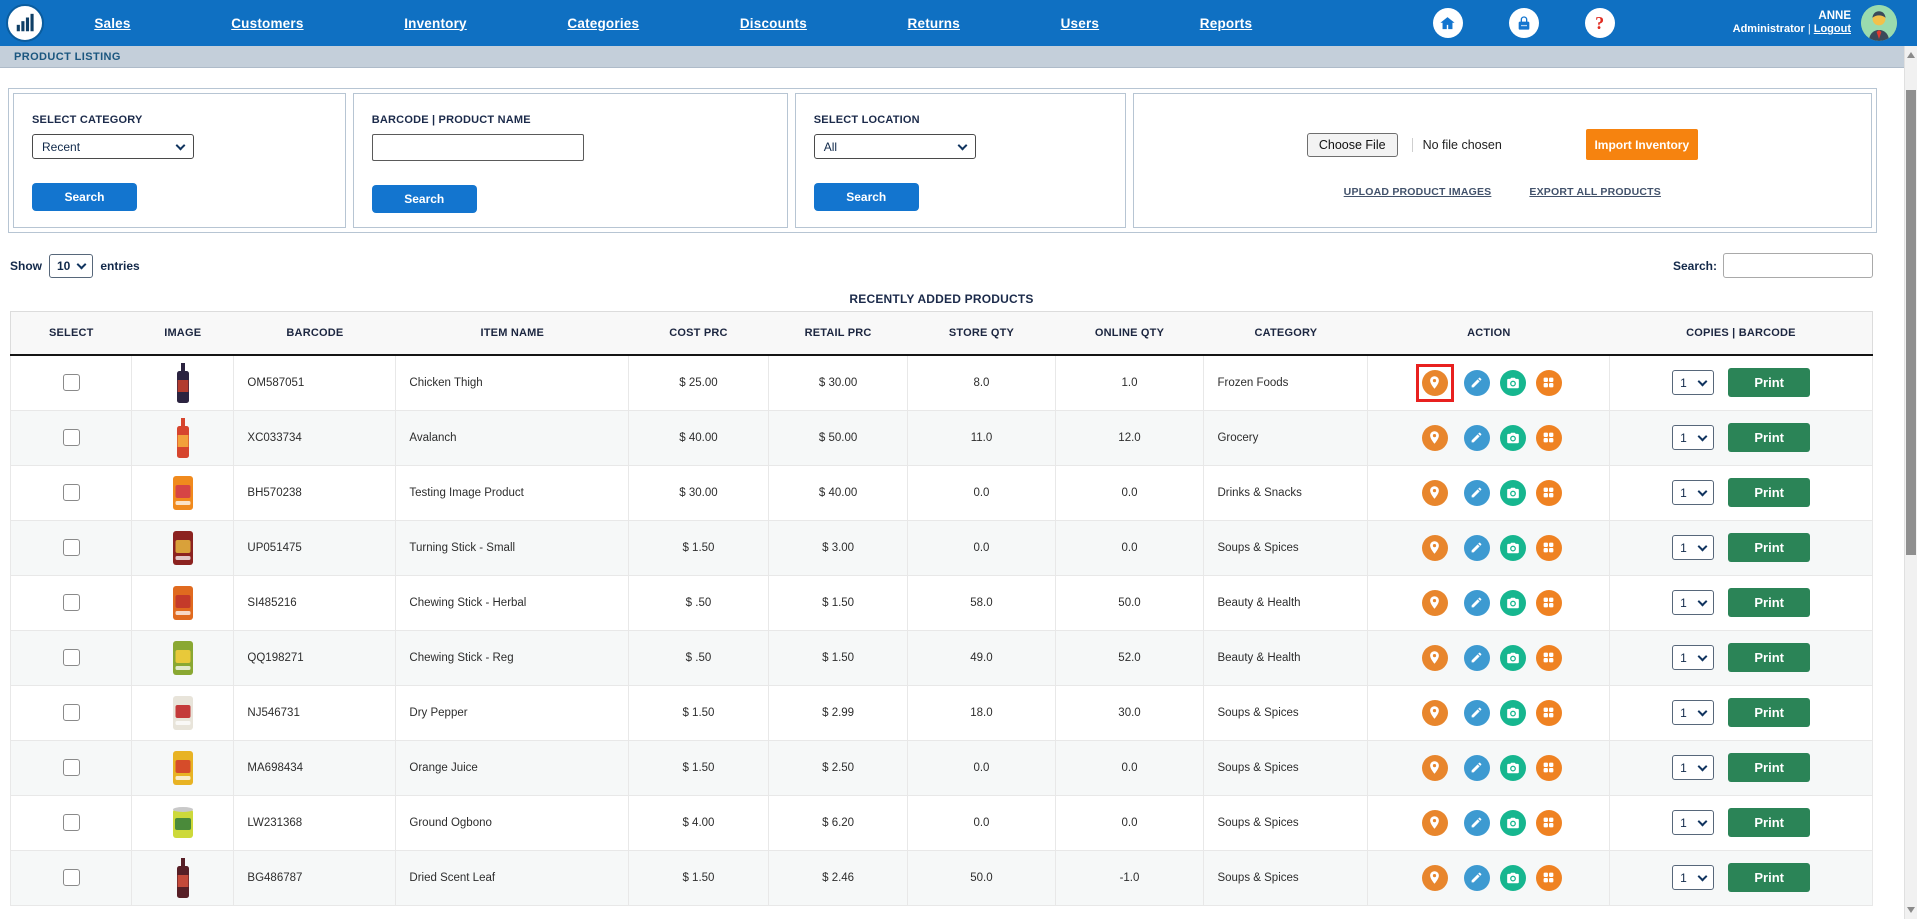  Describe the element at coordinates (1911, 910) in the screenshot. I see `scroll-down-arrow-icon` at that location.